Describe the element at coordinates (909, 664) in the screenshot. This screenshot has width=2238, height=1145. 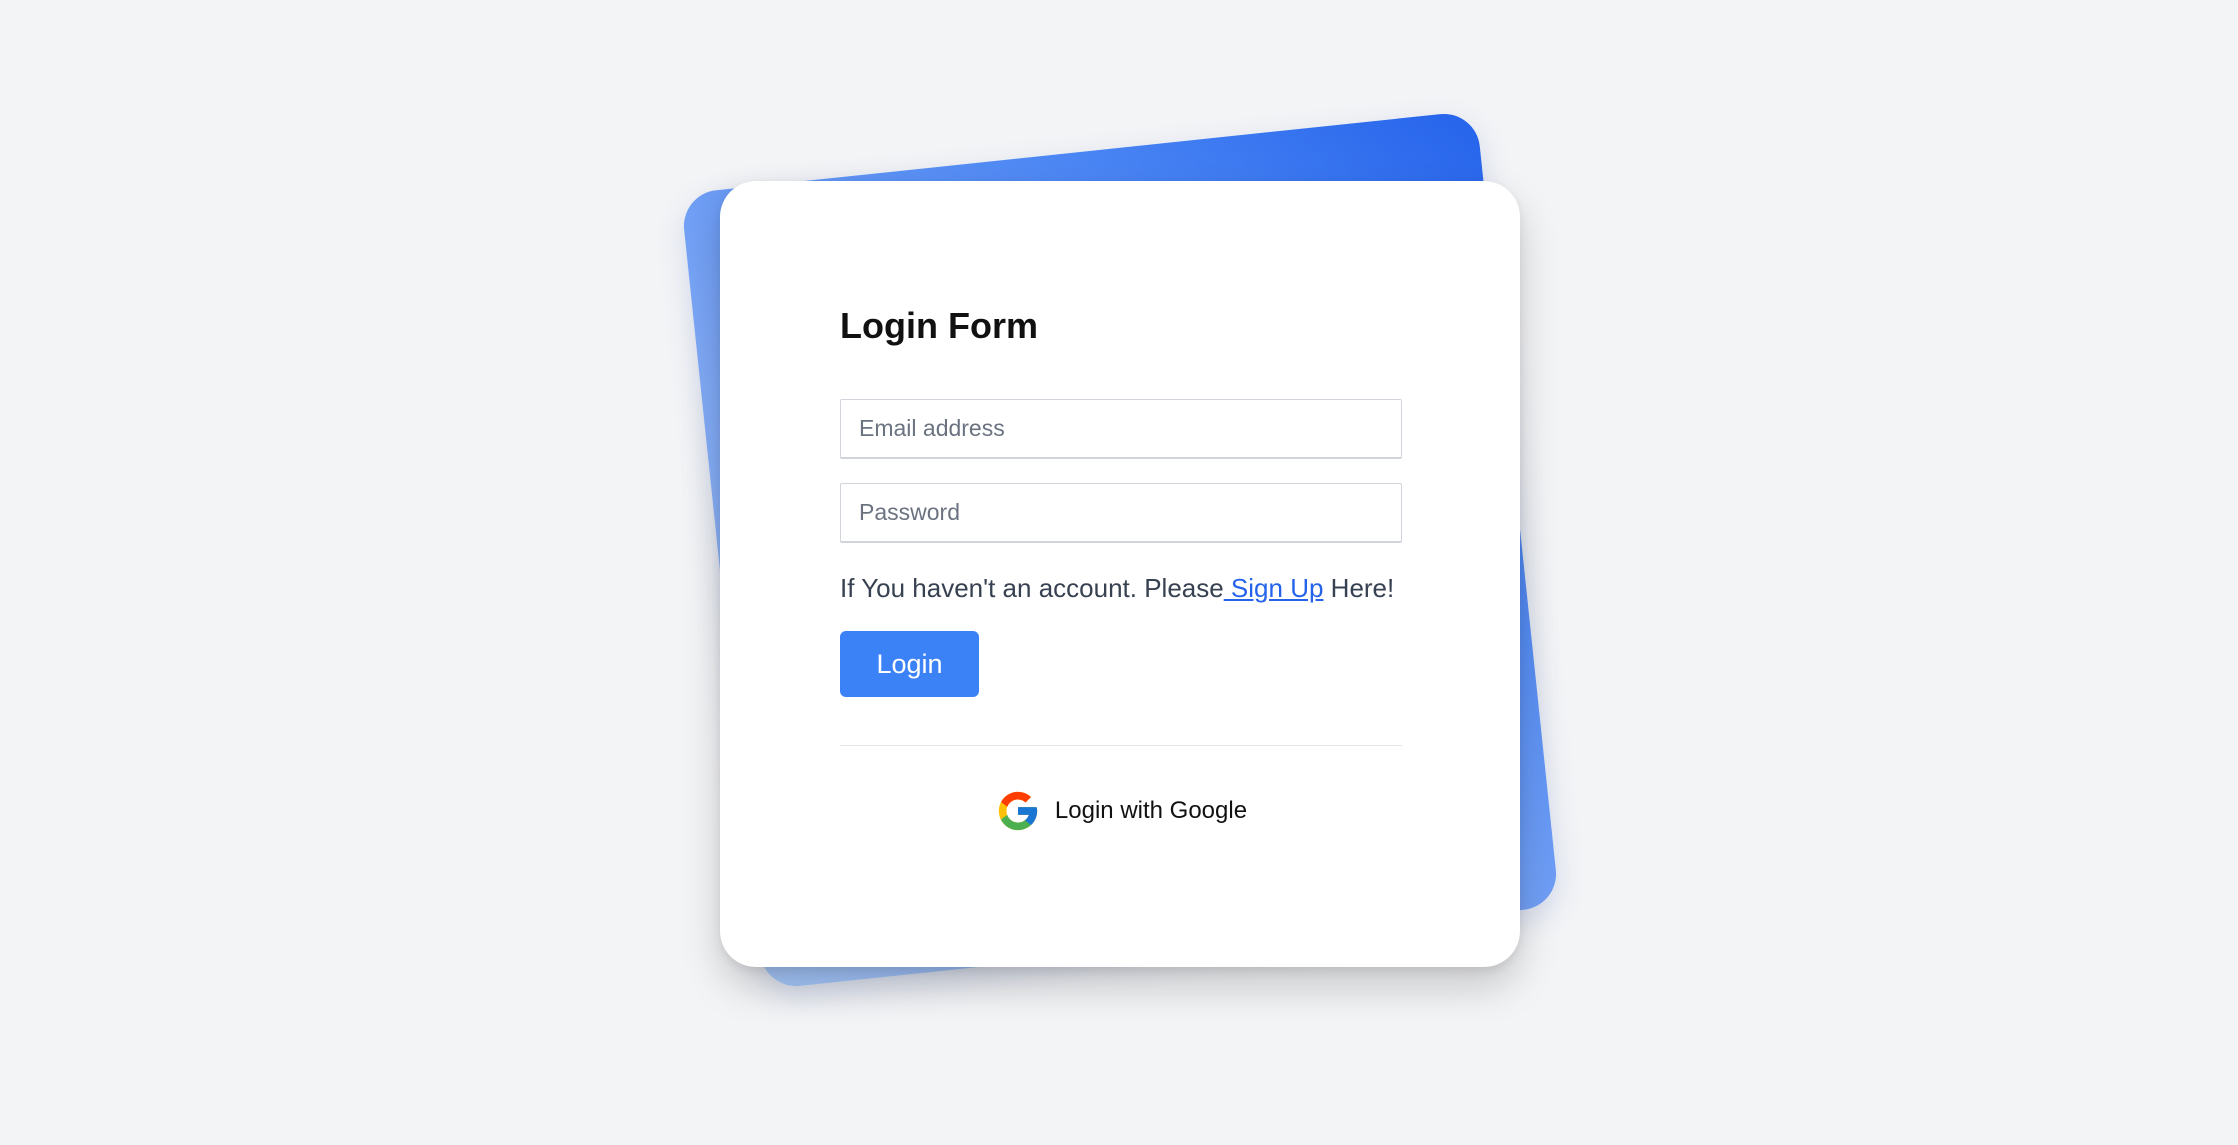
I see `login-button: Login` at that location.